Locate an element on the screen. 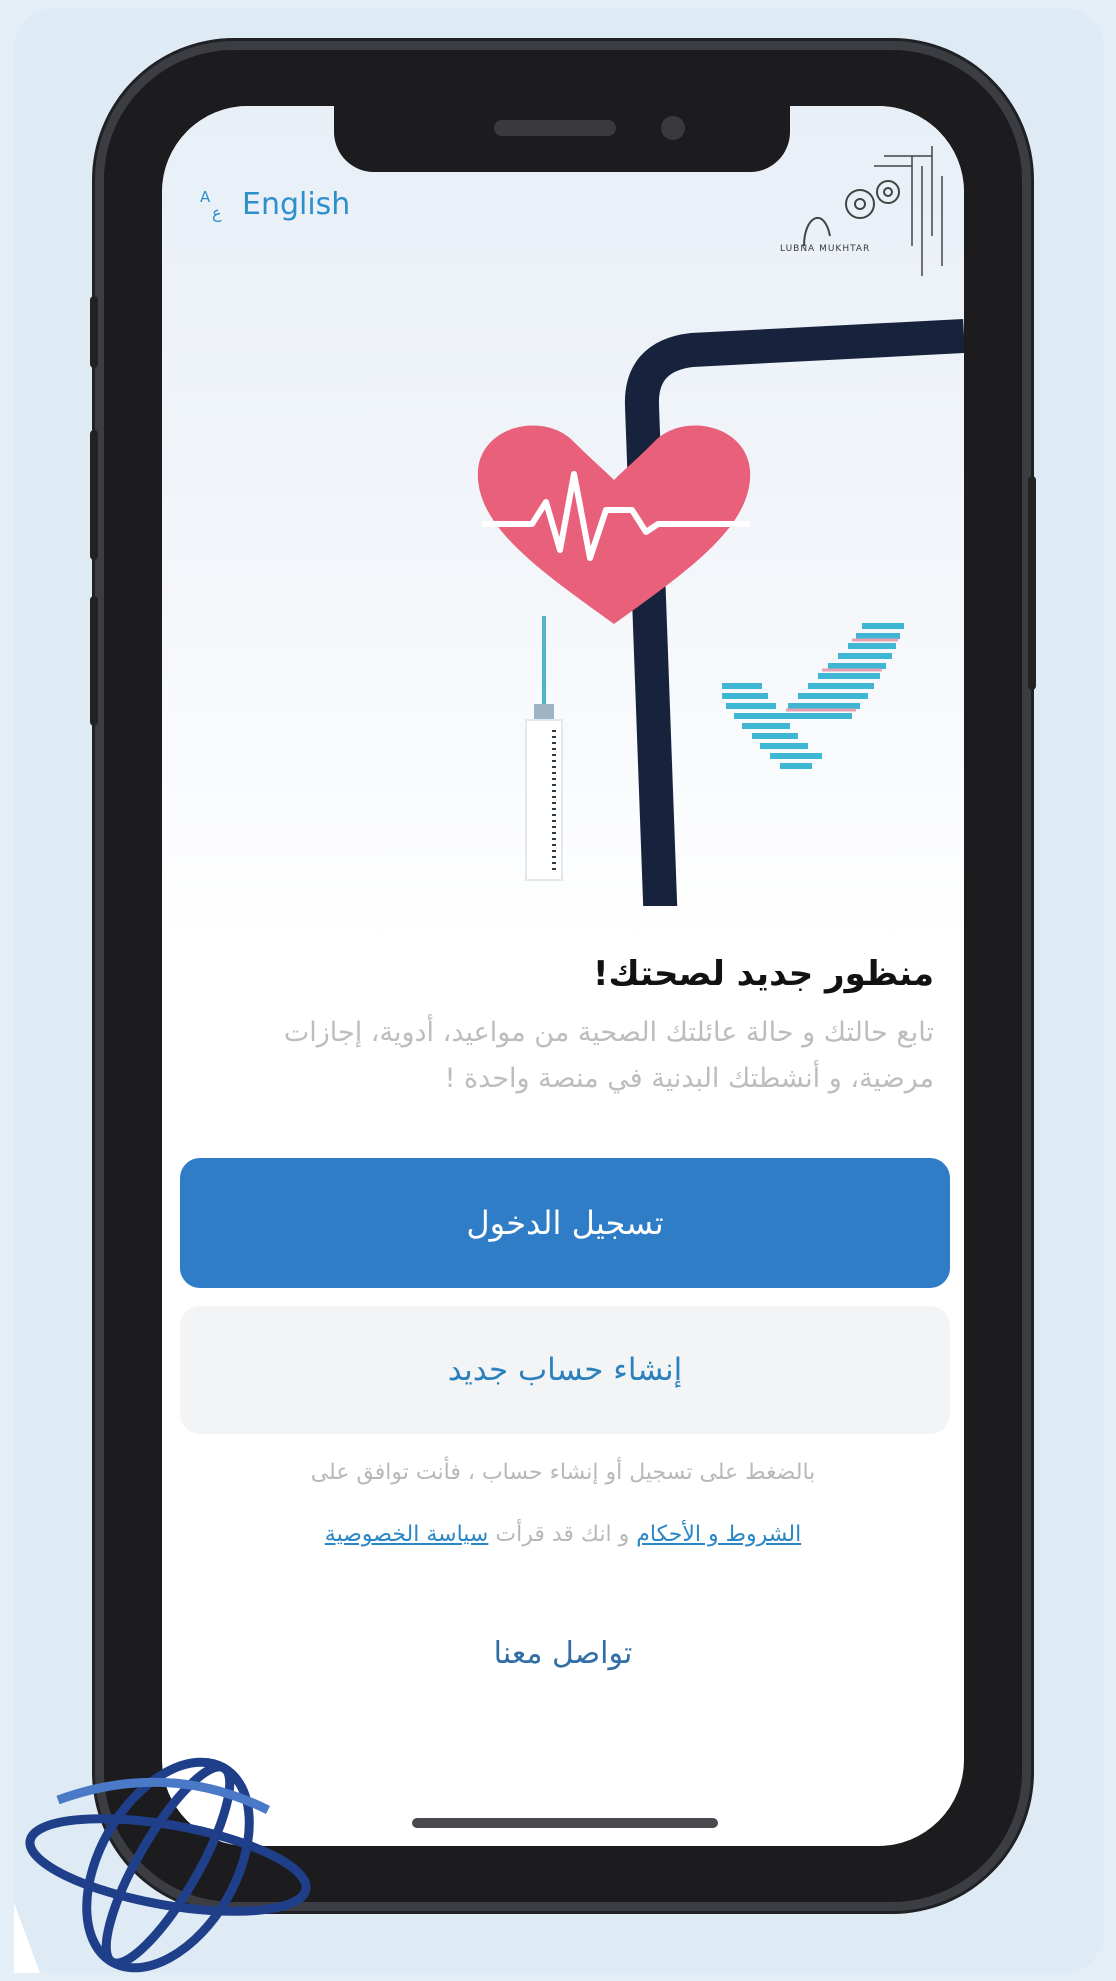 This screenshot has height=1981, width=1116. checkmark-icon is located at coordinates (813, 696).